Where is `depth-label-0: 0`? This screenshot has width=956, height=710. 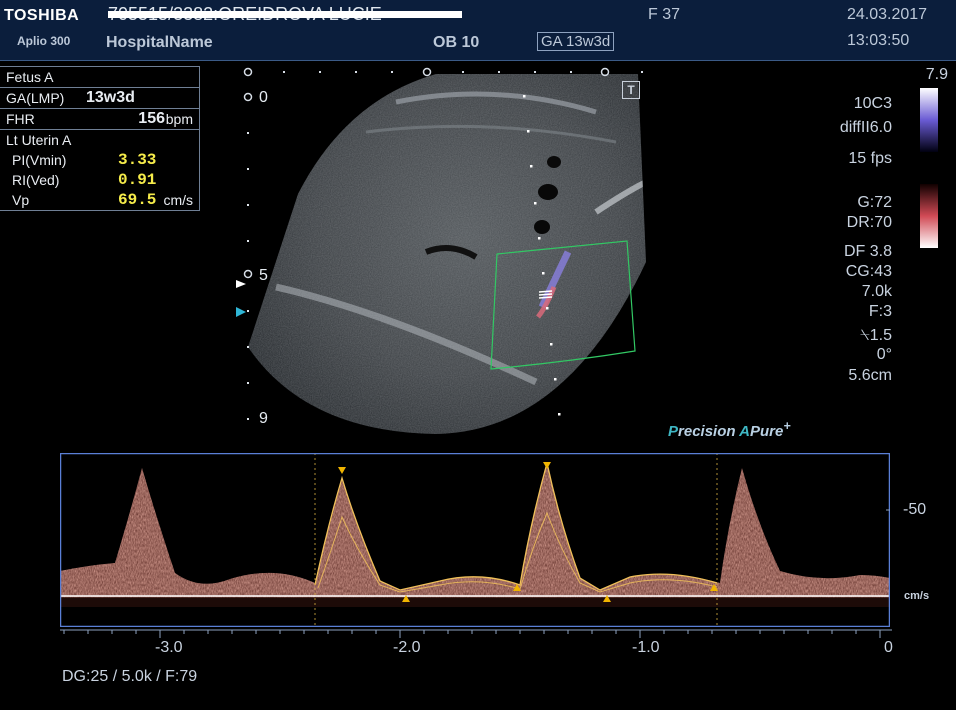 depth-label-0: 0 is located at coordinates (263, 97).